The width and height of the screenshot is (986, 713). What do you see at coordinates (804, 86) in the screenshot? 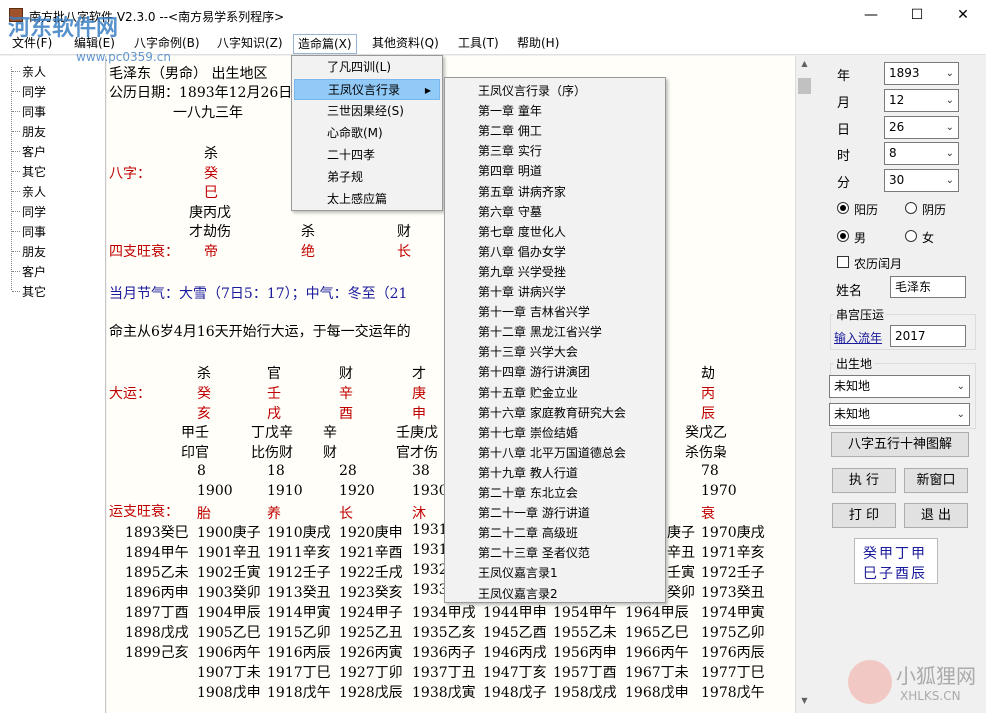
I see `scrollbar-thumb` at bounding box center [804, 86].